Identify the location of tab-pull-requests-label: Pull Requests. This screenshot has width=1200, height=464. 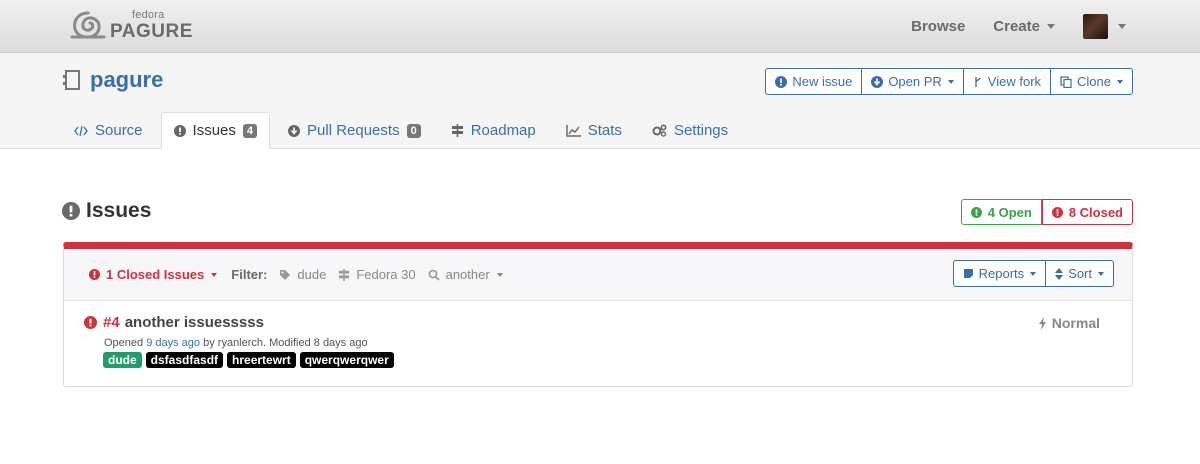
(353, 130).